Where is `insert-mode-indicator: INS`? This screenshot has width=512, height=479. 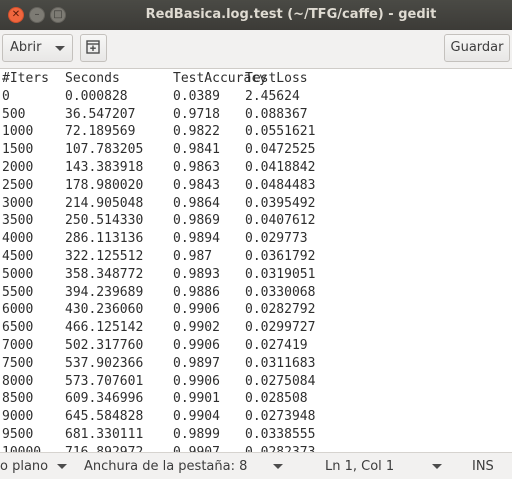 insert-mode-indicator: INS is located at coordinates (483, 466).